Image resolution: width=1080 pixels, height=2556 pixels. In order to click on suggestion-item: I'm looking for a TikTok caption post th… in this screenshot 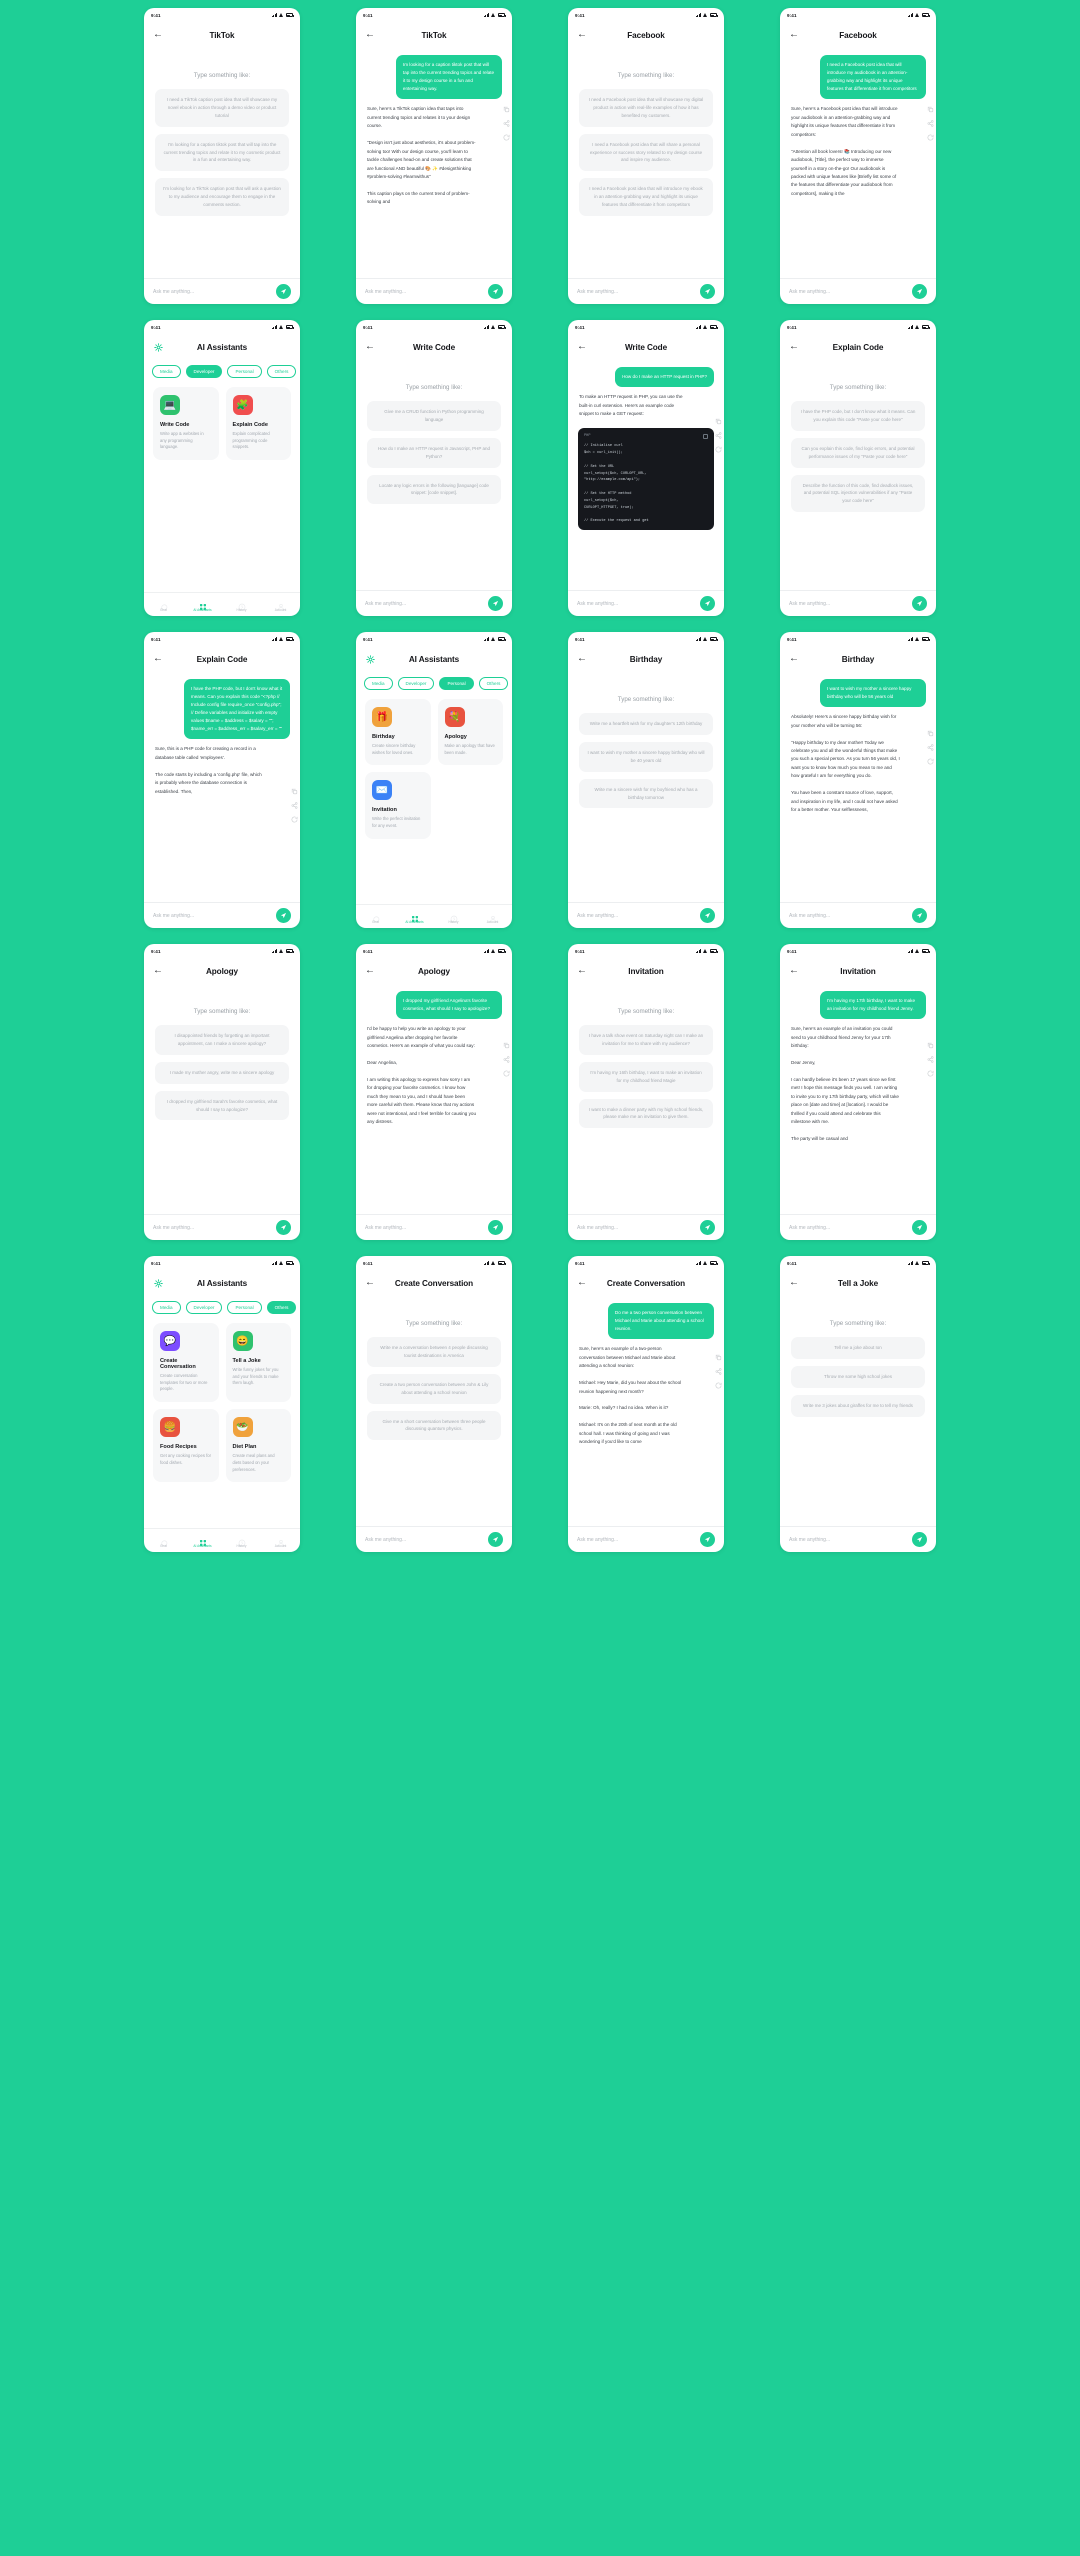, I will do `click(222, 197)`.